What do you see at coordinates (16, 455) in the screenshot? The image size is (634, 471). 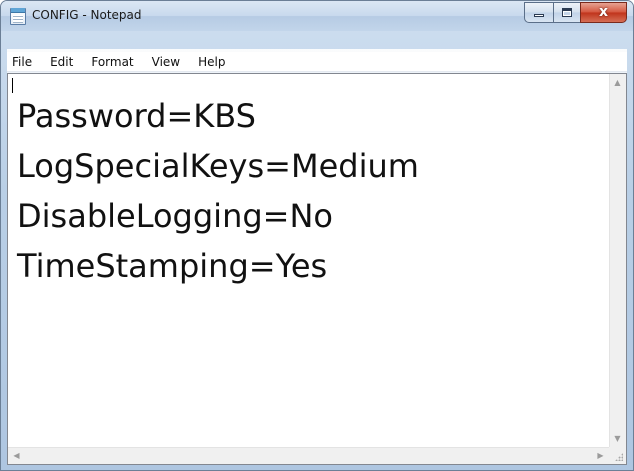 I see `arrow-left-icon: ◀` at bounding box center [16, 455].